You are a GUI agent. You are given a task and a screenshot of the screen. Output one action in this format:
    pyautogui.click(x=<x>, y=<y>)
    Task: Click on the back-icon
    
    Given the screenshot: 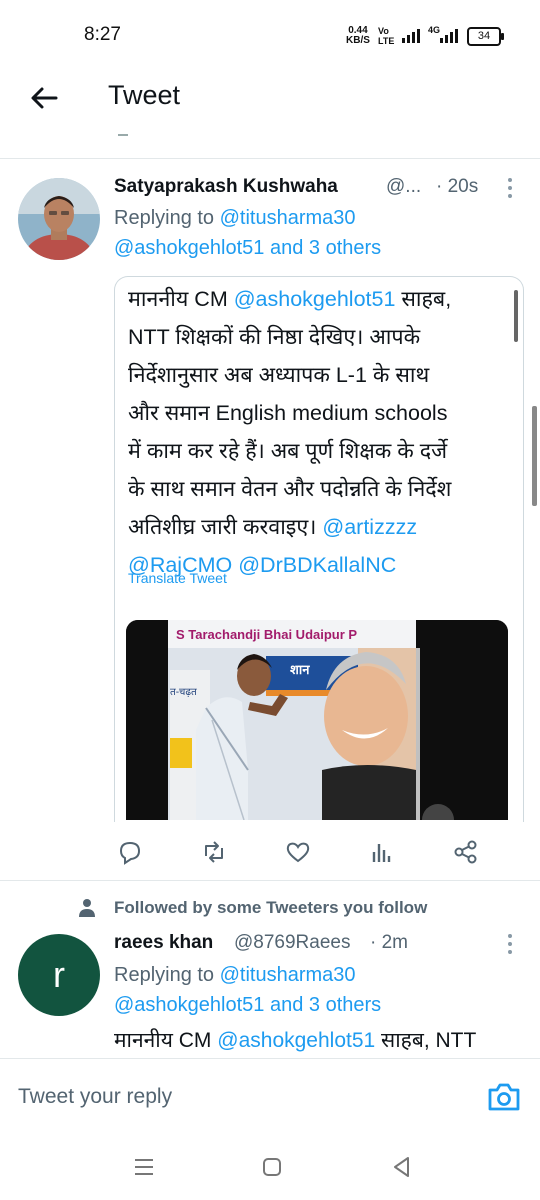 What is the action you would take?
    pyautogui.click(x=402, y=1169)
    